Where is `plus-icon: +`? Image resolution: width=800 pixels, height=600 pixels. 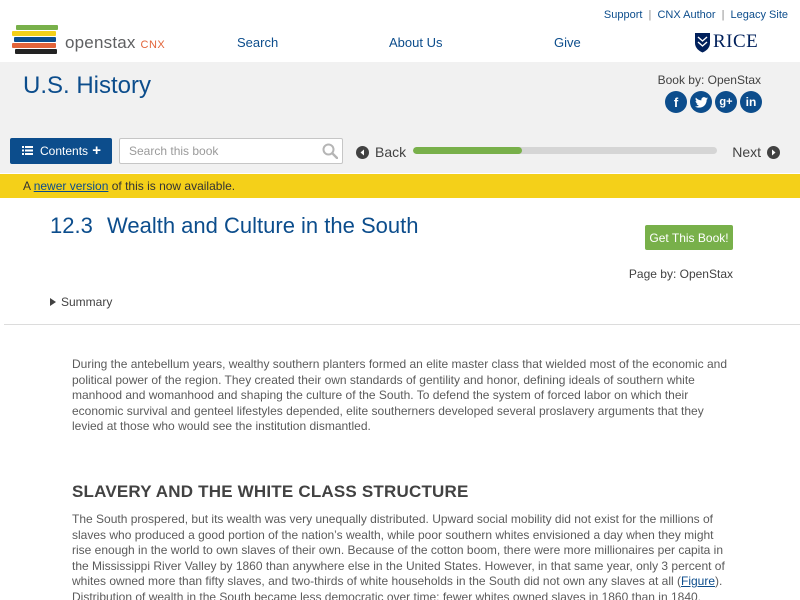
plus-icon: + is located at coordinates (96, 150).